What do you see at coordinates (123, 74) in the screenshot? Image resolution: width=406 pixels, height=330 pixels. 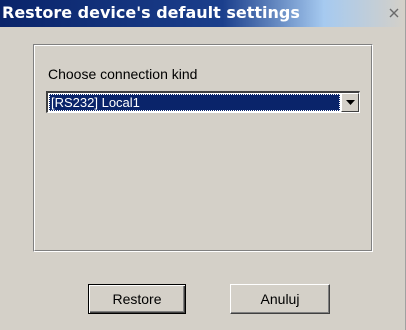 I see `connection-kind-label: Choose connection kind` at bounding box center [123, 74].